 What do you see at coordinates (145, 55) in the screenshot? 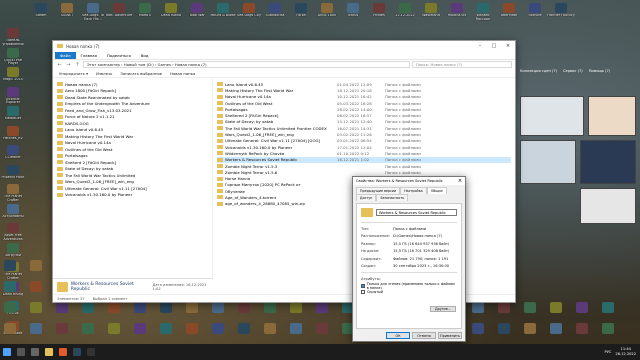
I see `tab-view: Вид` at bounding box center [145, 55].